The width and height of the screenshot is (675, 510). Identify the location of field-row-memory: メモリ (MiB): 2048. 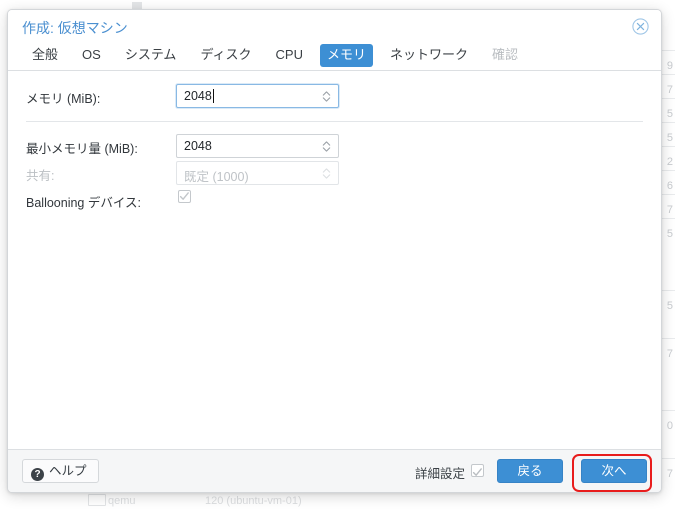
(334, 97).